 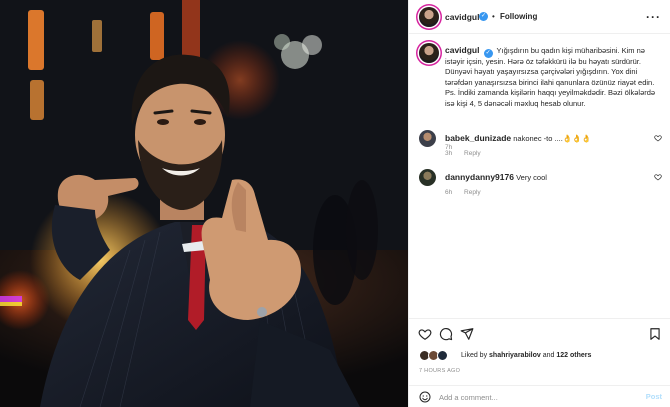 I want to click on liker-username: shahriyarabilov, so click(x=515, y=355).